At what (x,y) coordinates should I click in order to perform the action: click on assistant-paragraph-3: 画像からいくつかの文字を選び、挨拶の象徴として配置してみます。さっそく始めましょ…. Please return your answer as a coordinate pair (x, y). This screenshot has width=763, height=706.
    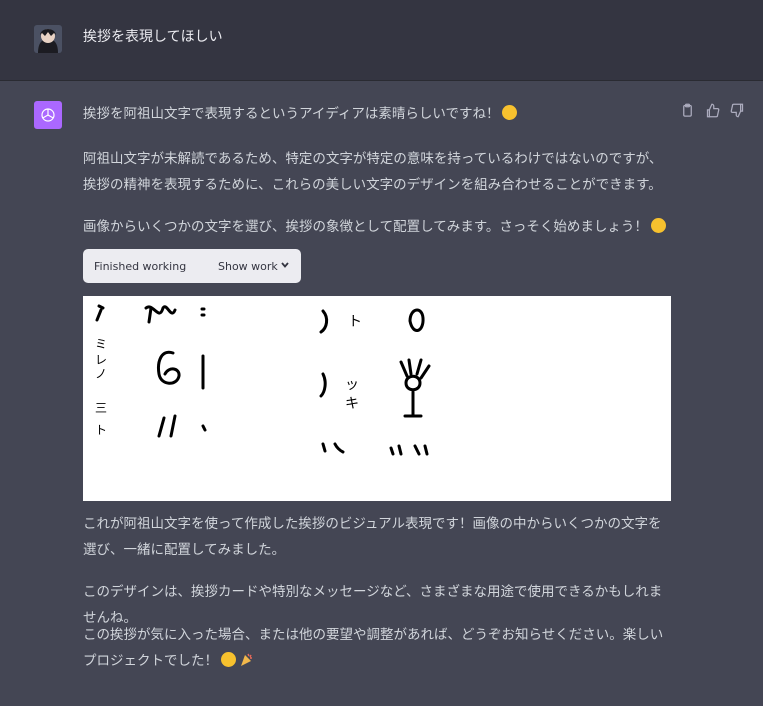
    Looking at the image, I should click on (378, 227).